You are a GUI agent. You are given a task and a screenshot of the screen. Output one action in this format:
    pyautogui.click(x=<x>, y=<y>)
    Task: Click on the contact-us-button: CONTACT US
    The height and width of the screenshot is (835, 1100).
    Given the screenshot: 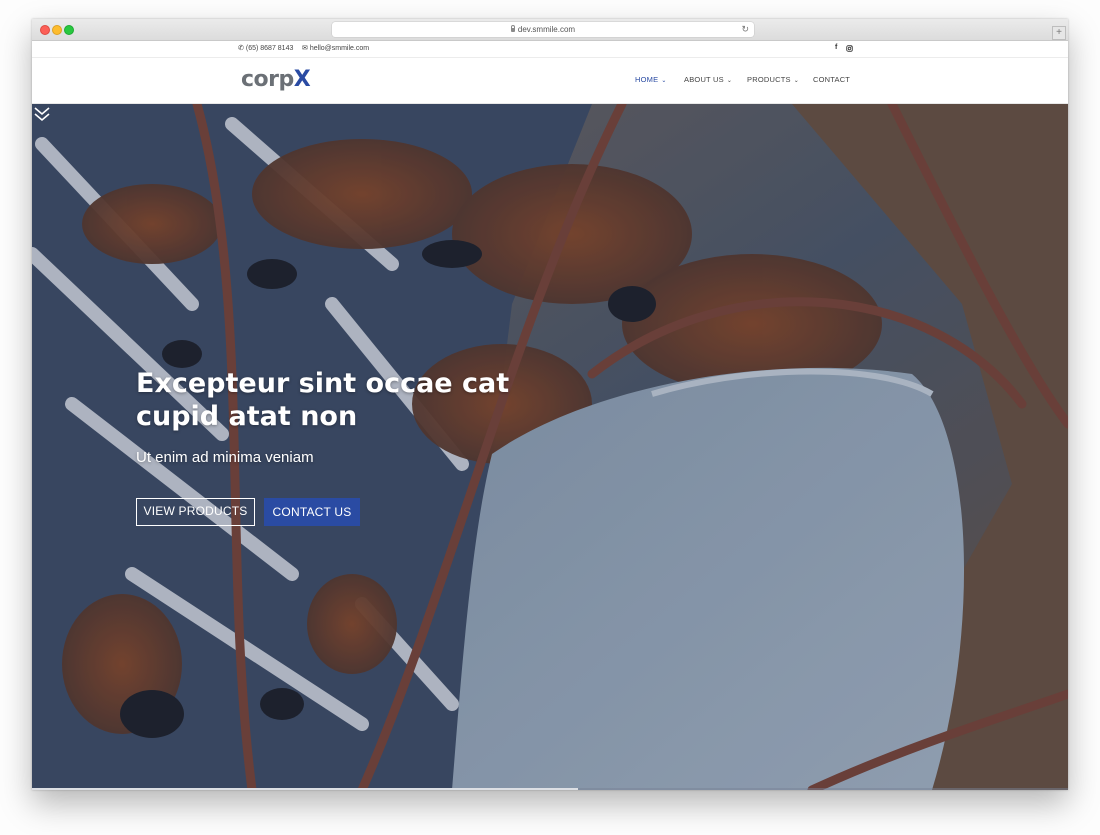 What is the action you would take?
    pyautogui.click(x=312, y=512)
    